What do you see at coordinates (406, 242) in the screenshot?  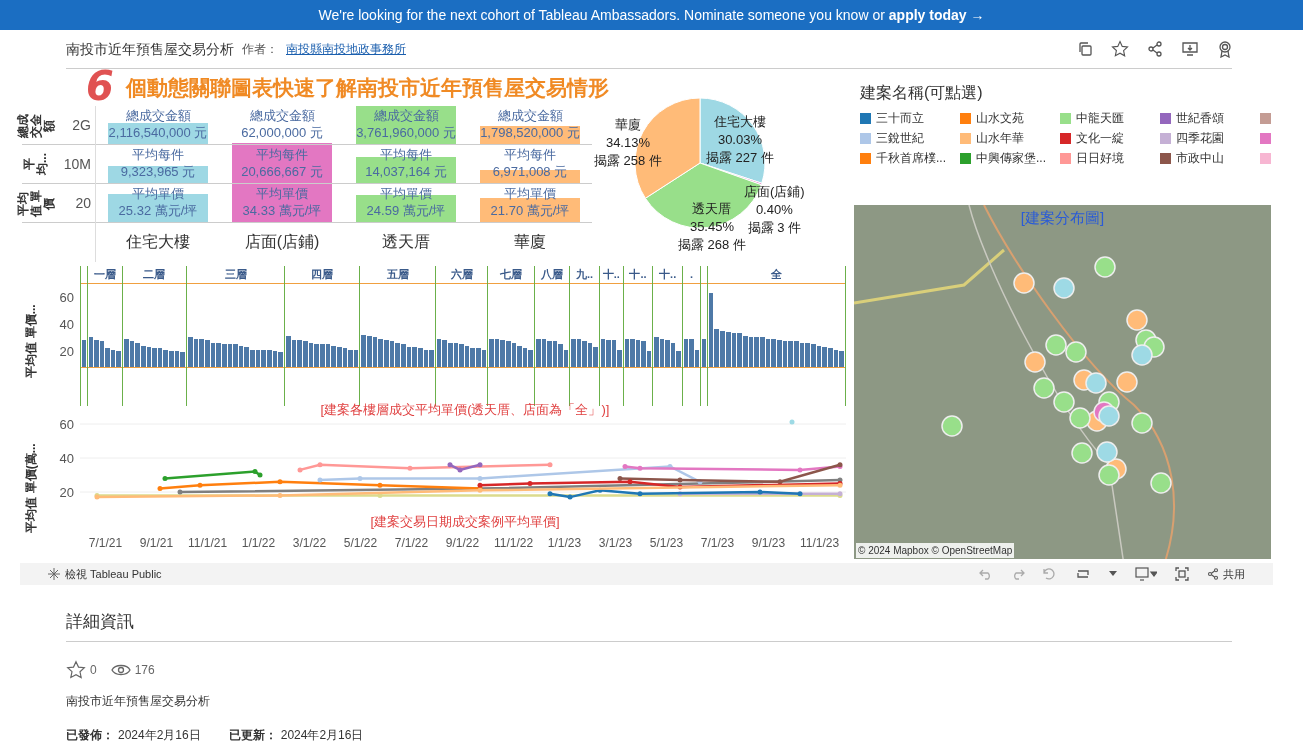 I see `column-header: 透天厝` at bounding box center [406, 242].